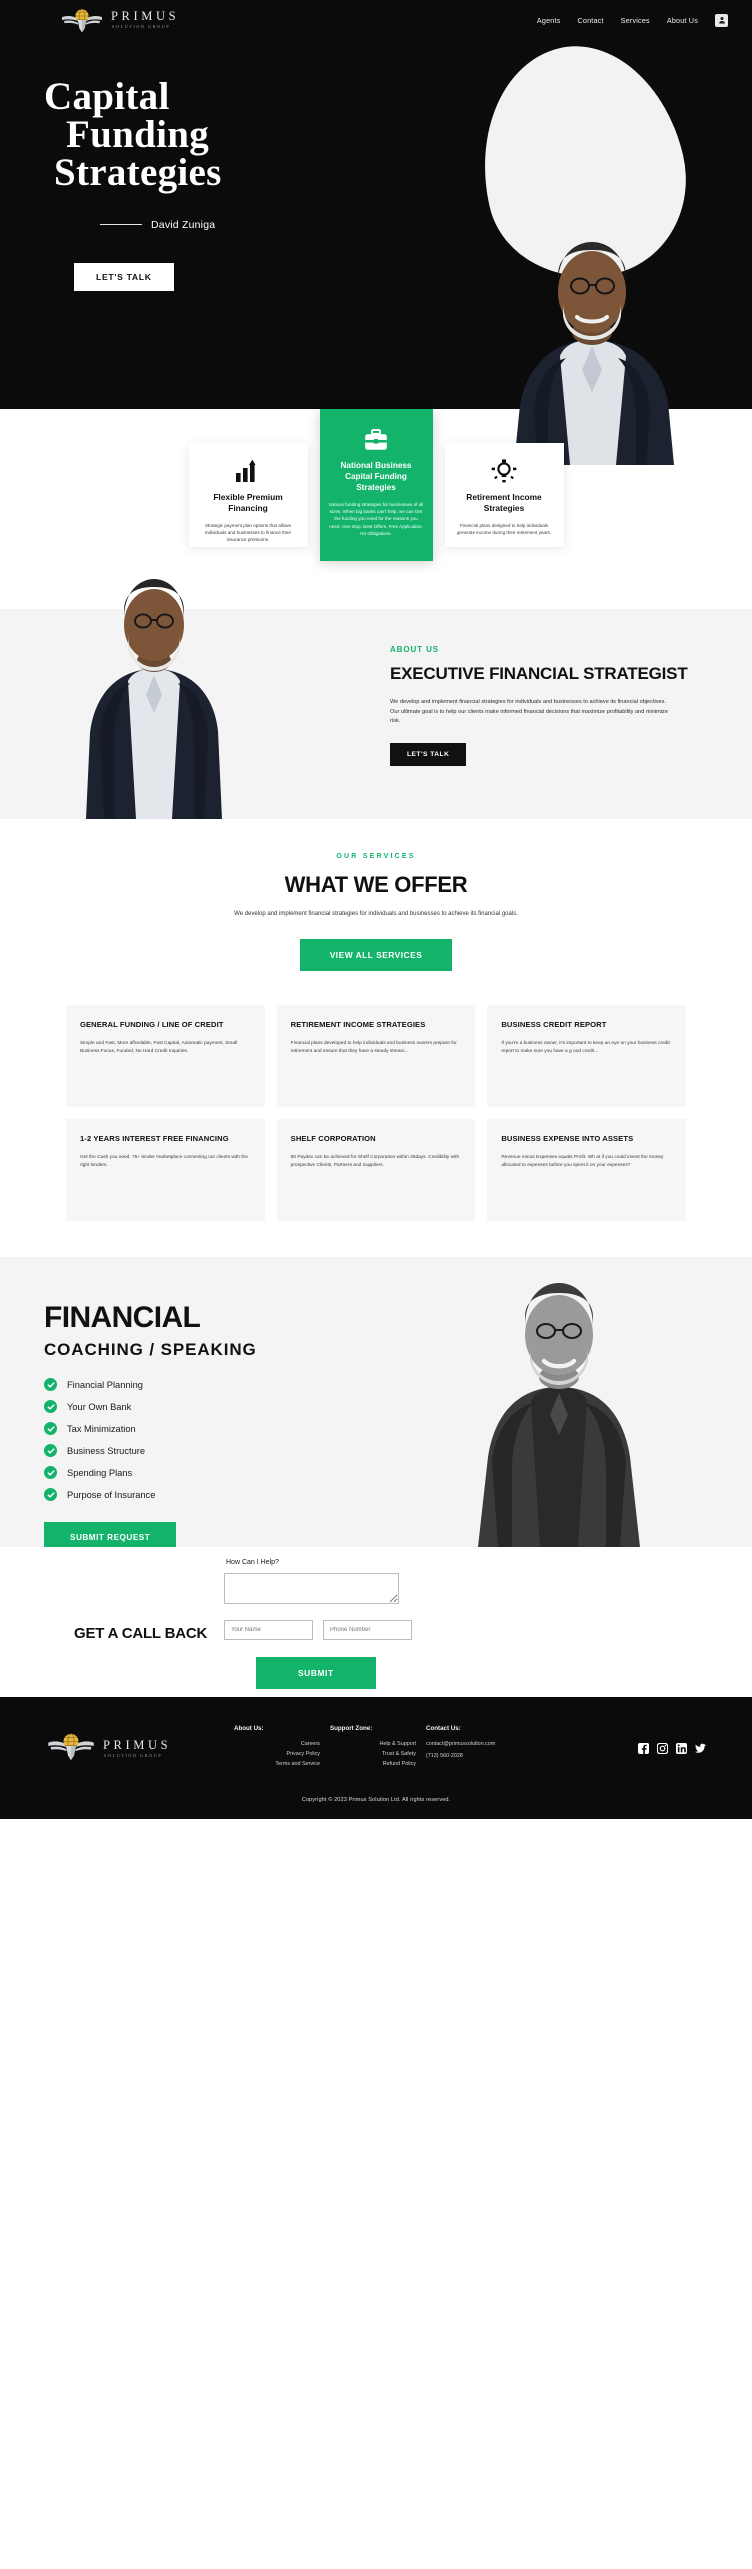  What do you see at coordinates (376, 955) in the screenshot?
I see `view-all-services-button: VIEW ALL SERVICES` at bounding box center [376, 955].